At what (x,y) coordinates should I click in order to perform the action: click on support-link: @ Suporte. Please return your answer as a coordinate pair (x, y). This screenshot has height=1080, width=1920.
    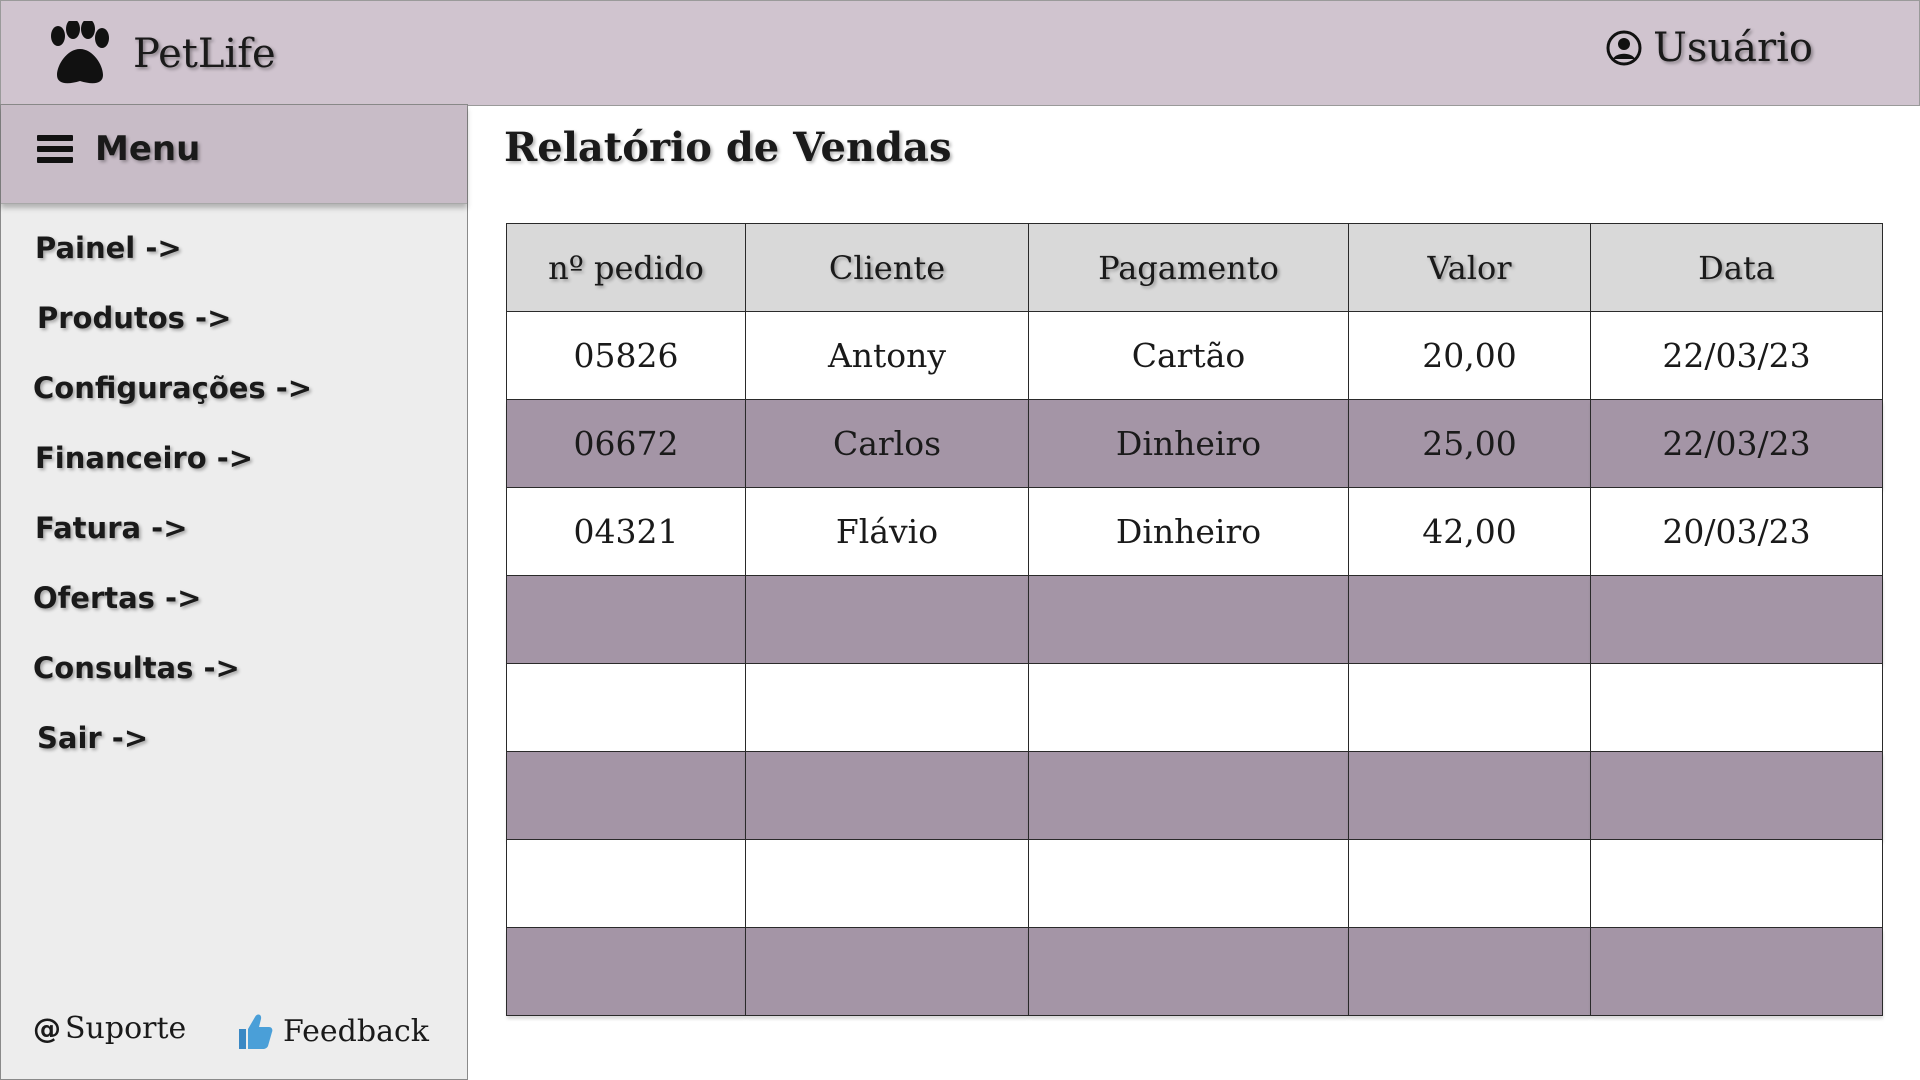
    Looking at the image, I should click on (109, 1028).